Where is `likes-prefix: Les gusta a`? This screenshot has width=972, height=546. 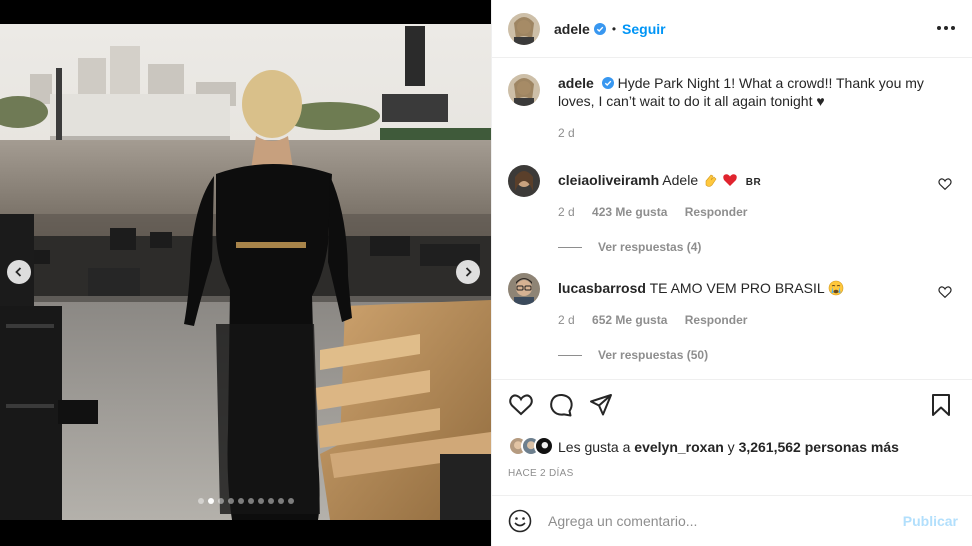
likes-prefix: Les gusta a is located at coordinates (594, 447).